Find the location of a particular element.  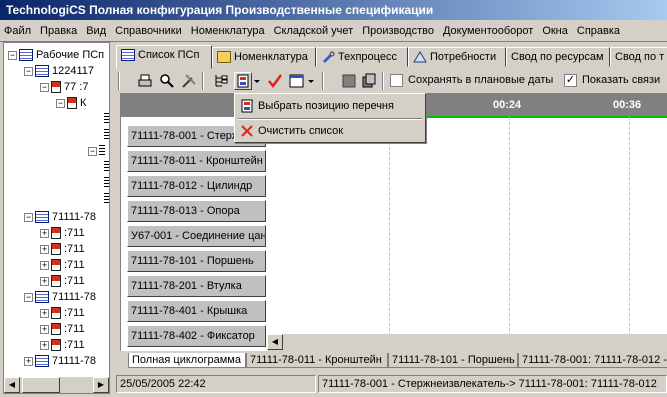

tree-structure-icon is located at coordinates (221, 81).